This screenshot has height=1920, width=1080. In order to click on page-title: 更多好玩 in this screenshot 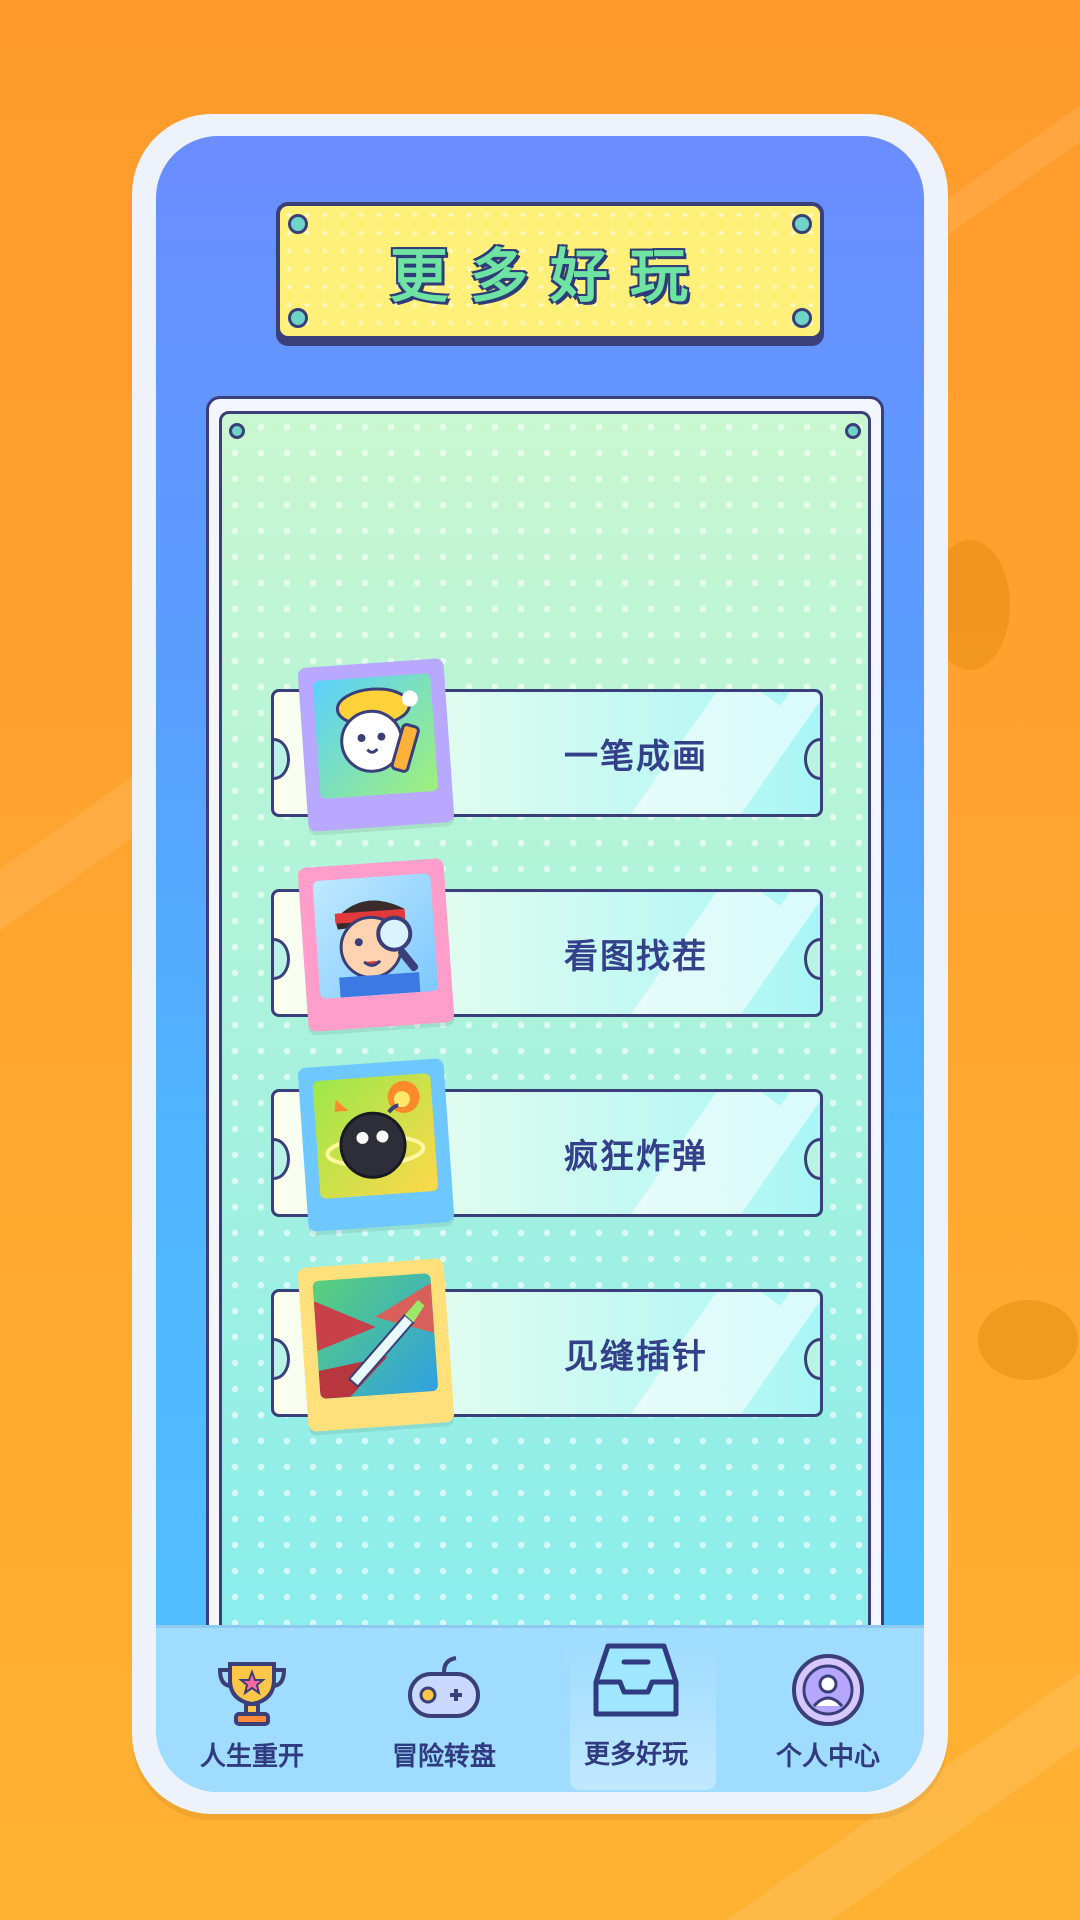, I will do `click(549, 276)`.